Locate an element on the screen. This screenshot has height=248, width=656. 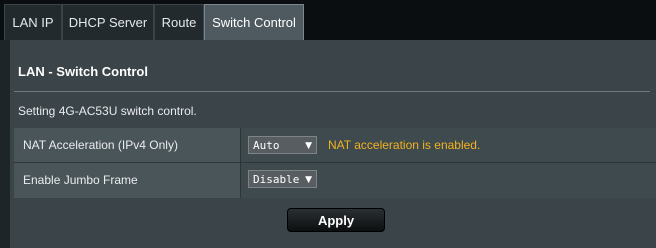
column-divider is located at coordinates (240, 163).